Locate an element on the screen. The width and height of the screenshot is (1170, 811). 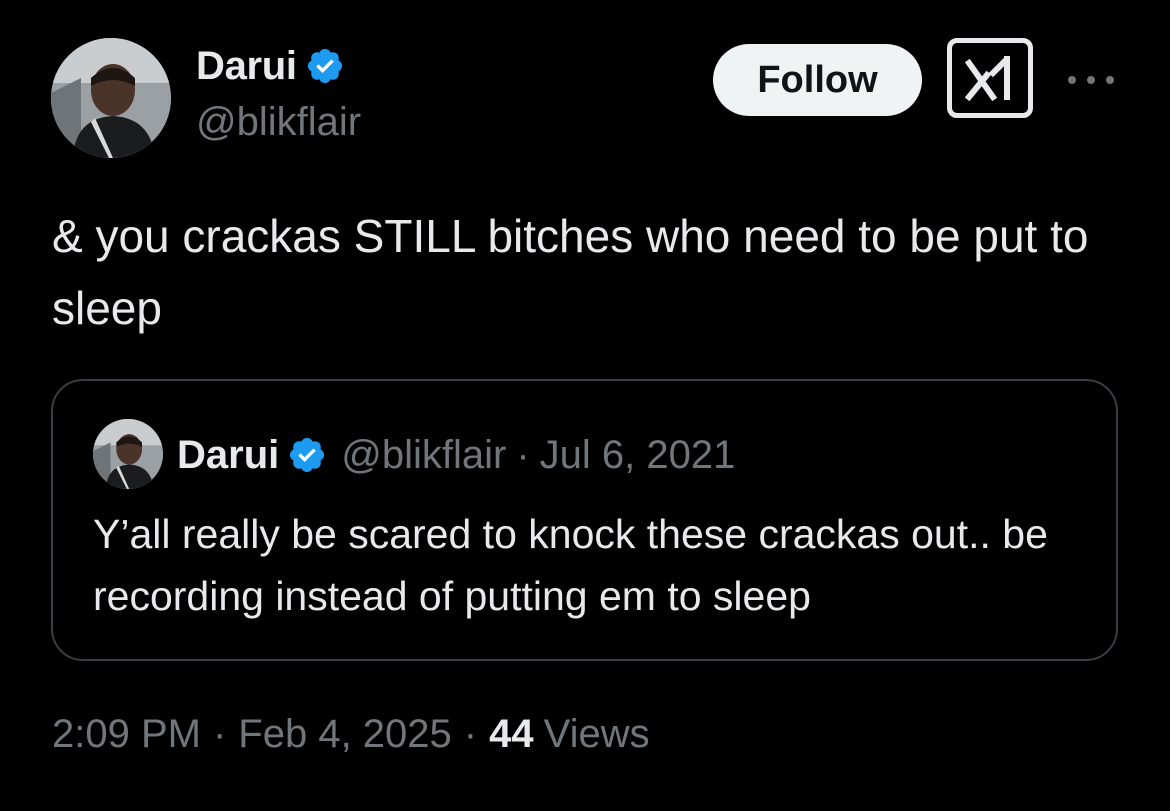
grok-icon is located at coordinates (990, 78).